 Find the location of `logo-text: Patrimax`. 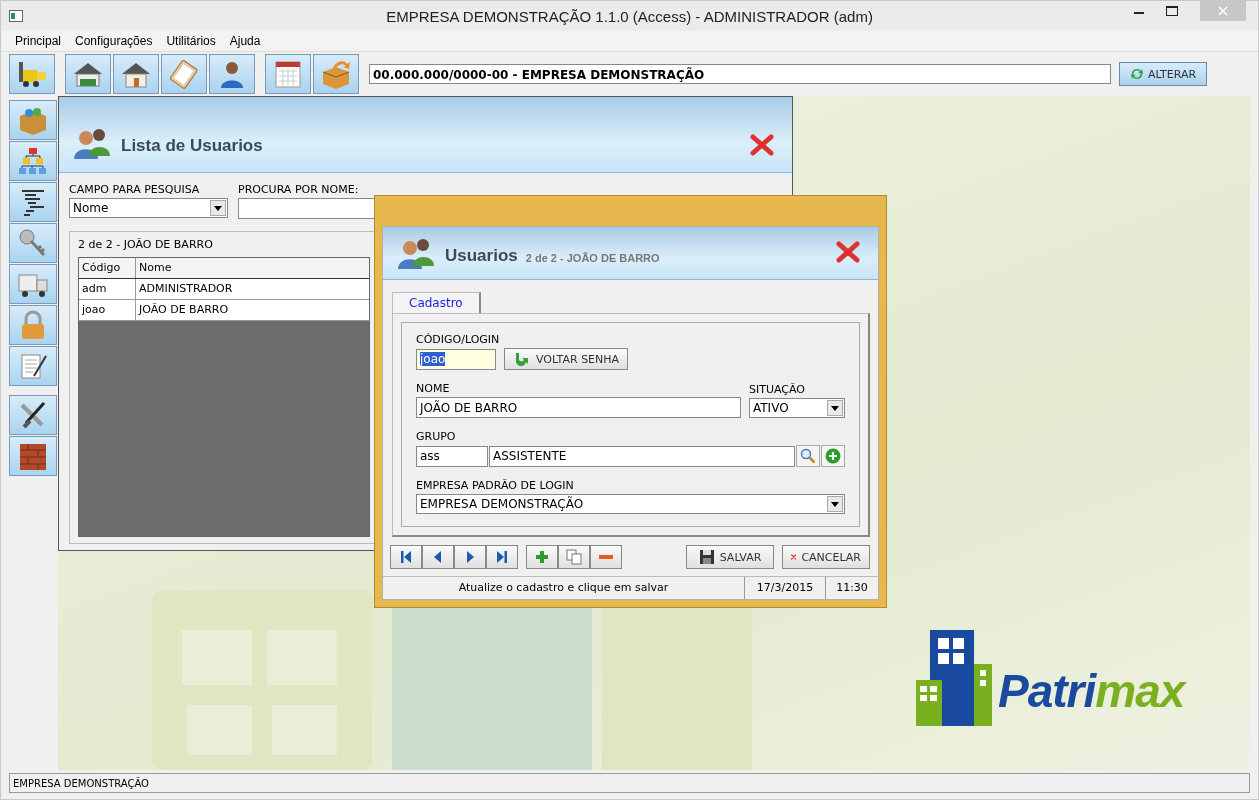

logo-text: Patrimax is located at coordinates (1091, 691).